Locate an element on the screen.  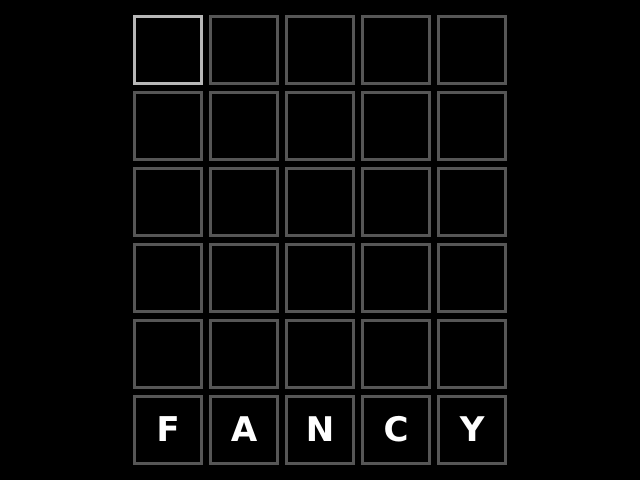
letter-tile-r4-c2 is located at coordinates (244, 278).